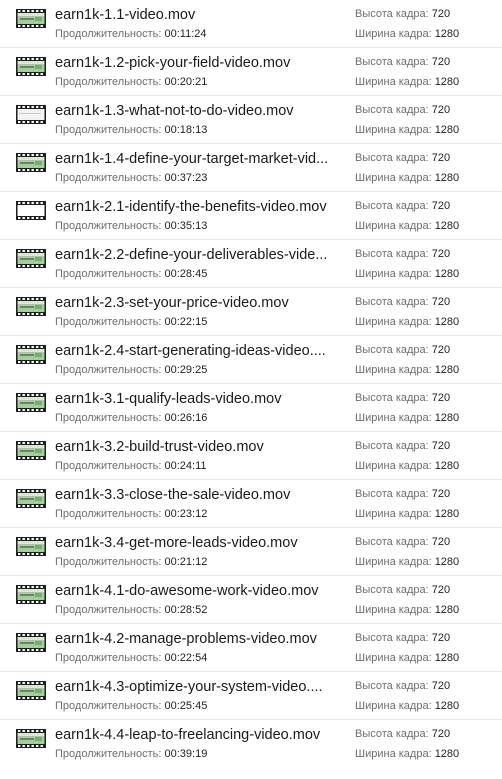 The height and width of the screenshot is (779, 502). What do you see at coordinates (196, 639) in the screenshot?
I see `file-name: earn1k-4.2-manage-problems-video.mov` at bounding box center [196, 639].